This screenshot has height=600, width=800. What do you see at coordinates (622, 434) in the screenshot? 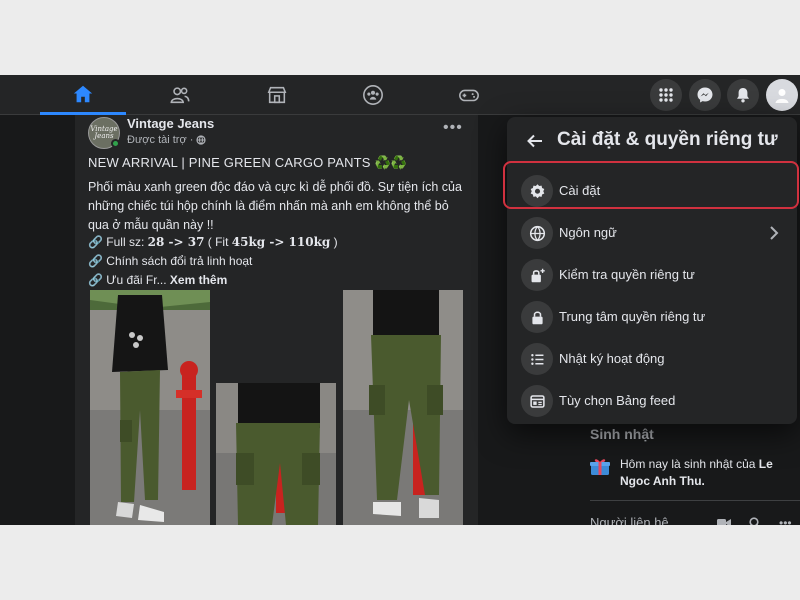
I see `birthday-section-title: Sinh nhật` at bounding box center [622, 434].